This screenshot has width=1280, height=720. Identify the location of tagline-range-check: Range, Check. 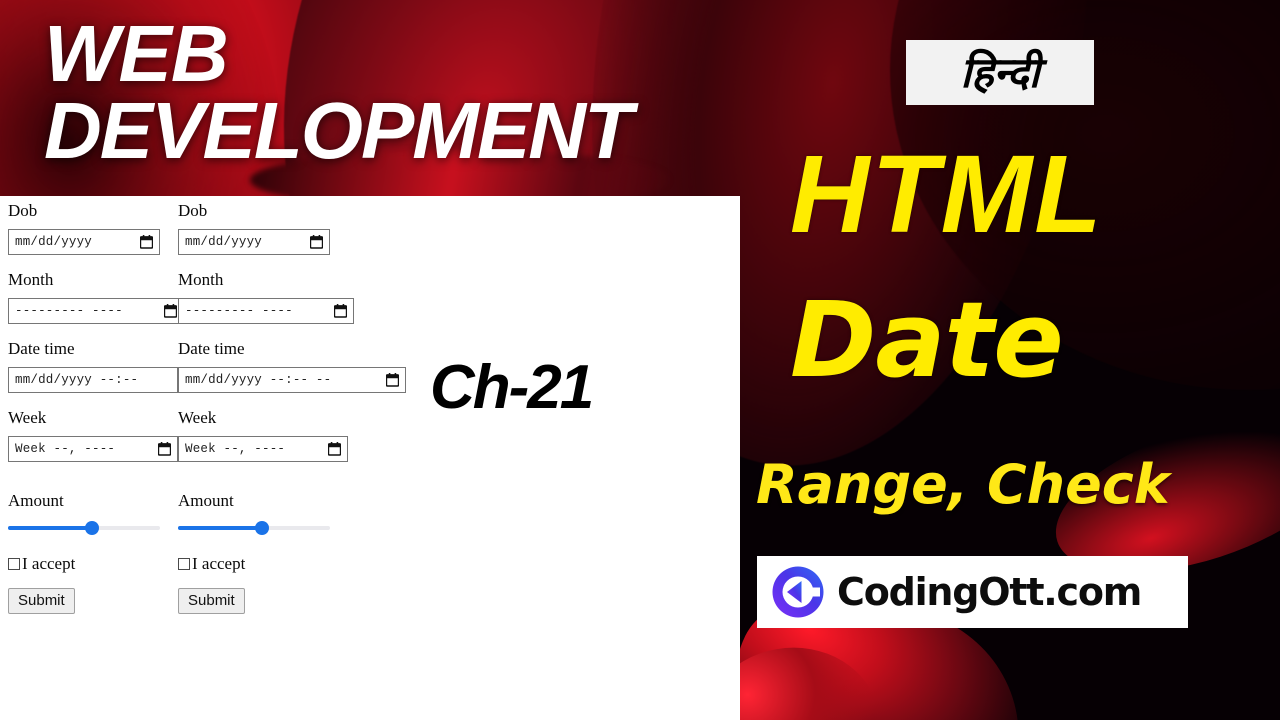
(963, 484).